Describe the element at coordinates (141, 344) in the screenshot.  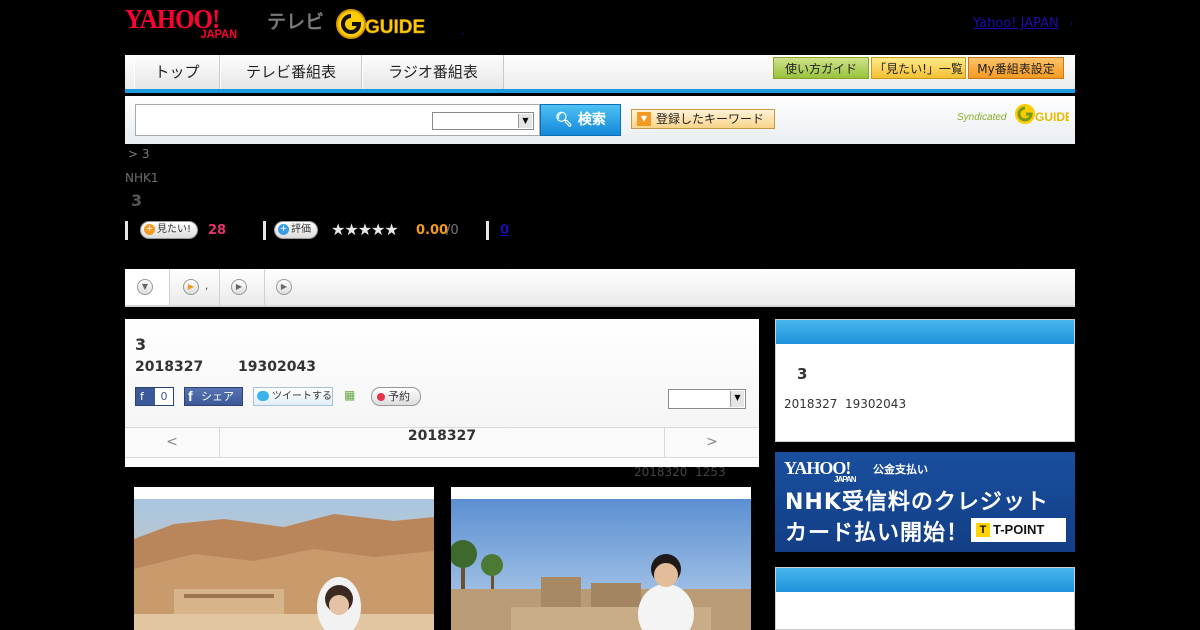
I see `program-title: 3` at that location.